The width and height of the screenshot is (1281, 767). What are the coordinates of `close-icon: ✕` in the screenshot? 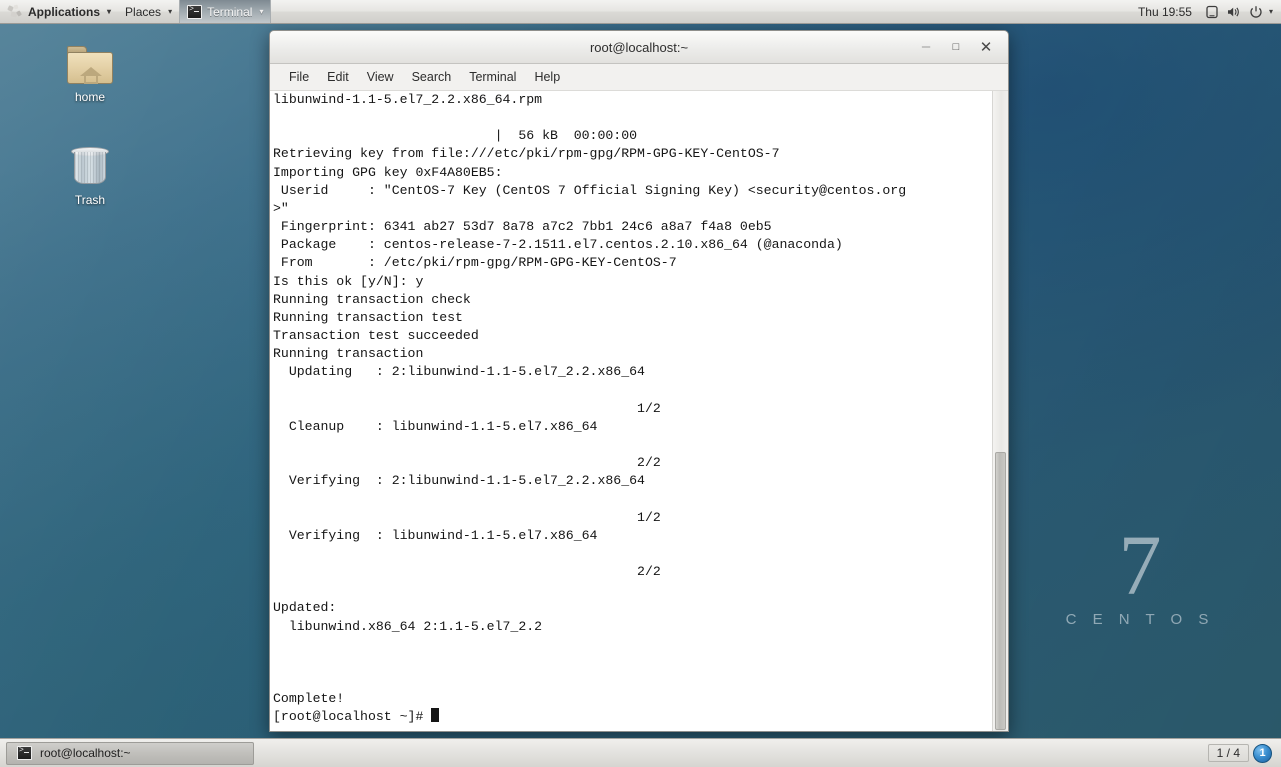 It's located at (986, 47).